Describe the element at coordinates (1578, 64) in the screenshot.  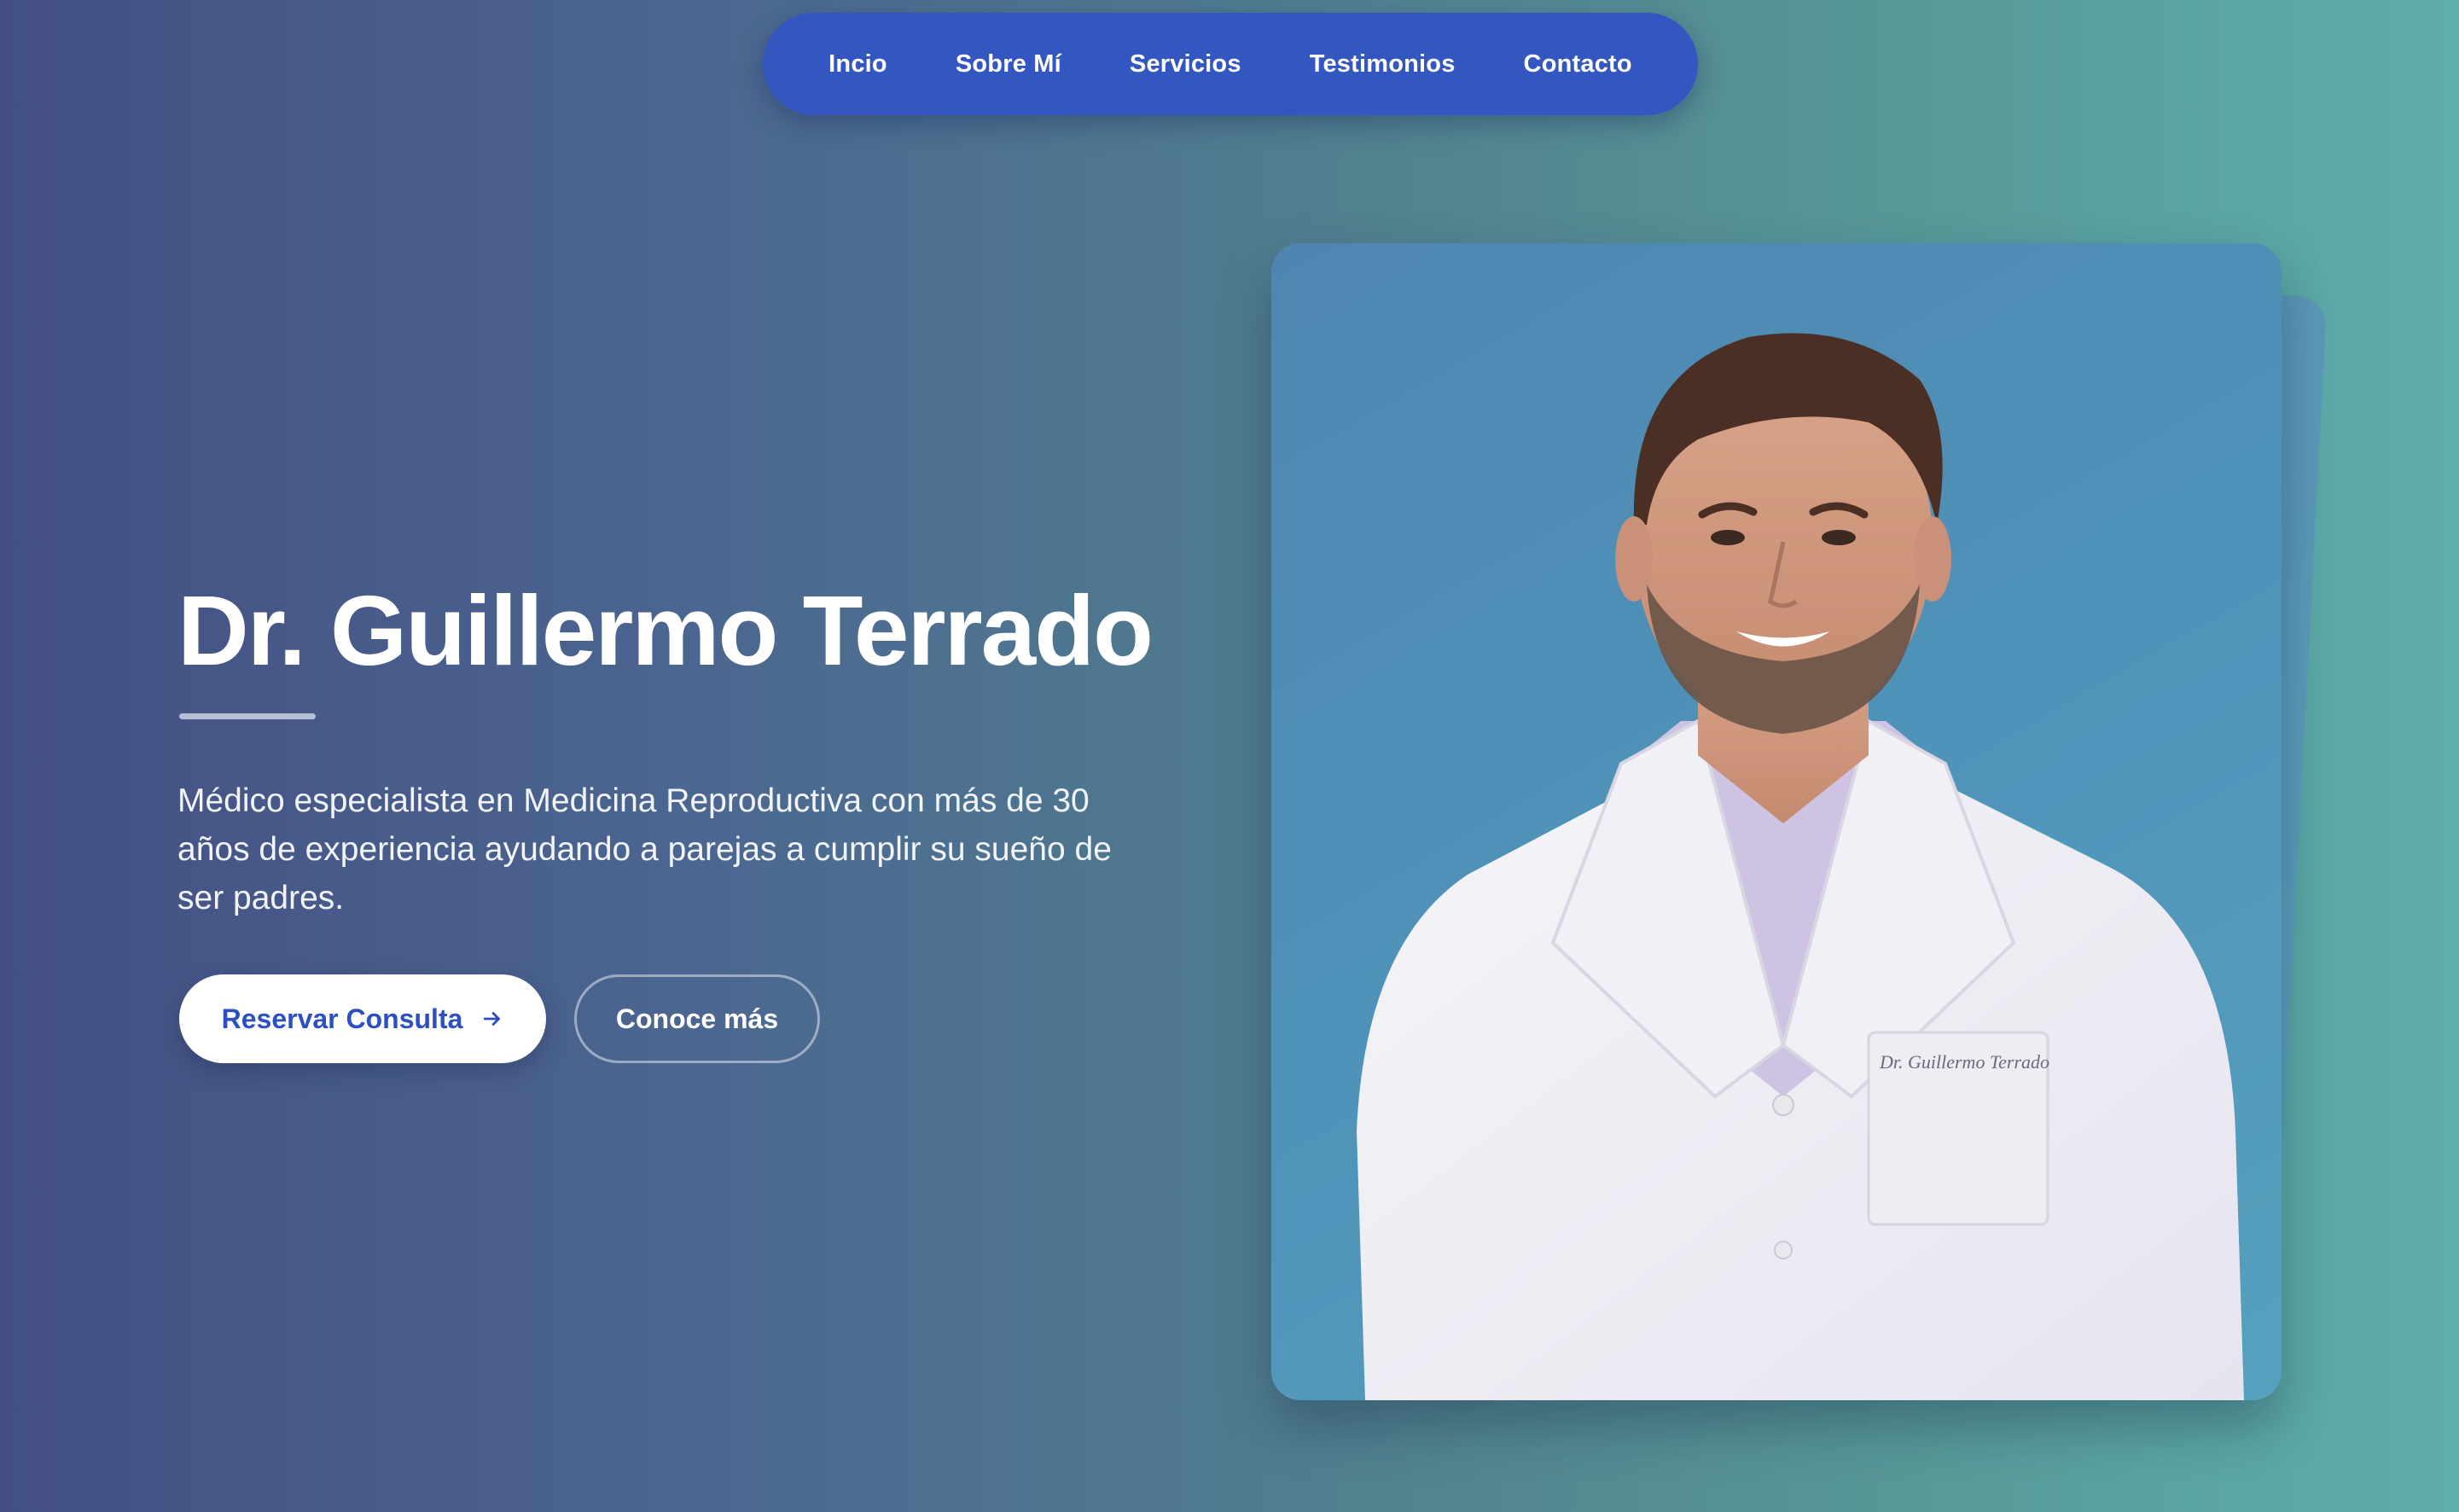
I see `nav-link-contacto: Contacto` at that location.